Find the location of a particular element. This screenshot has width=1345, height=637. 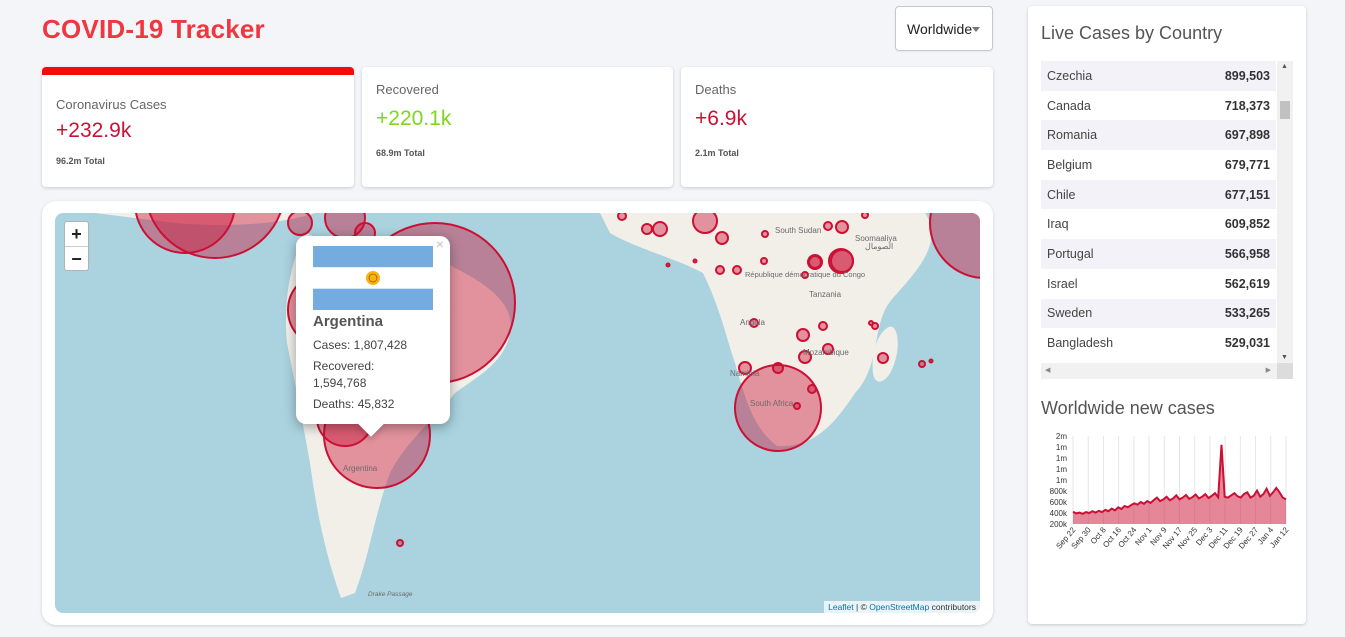

close-icon: × is located at coordinates (440, 244).